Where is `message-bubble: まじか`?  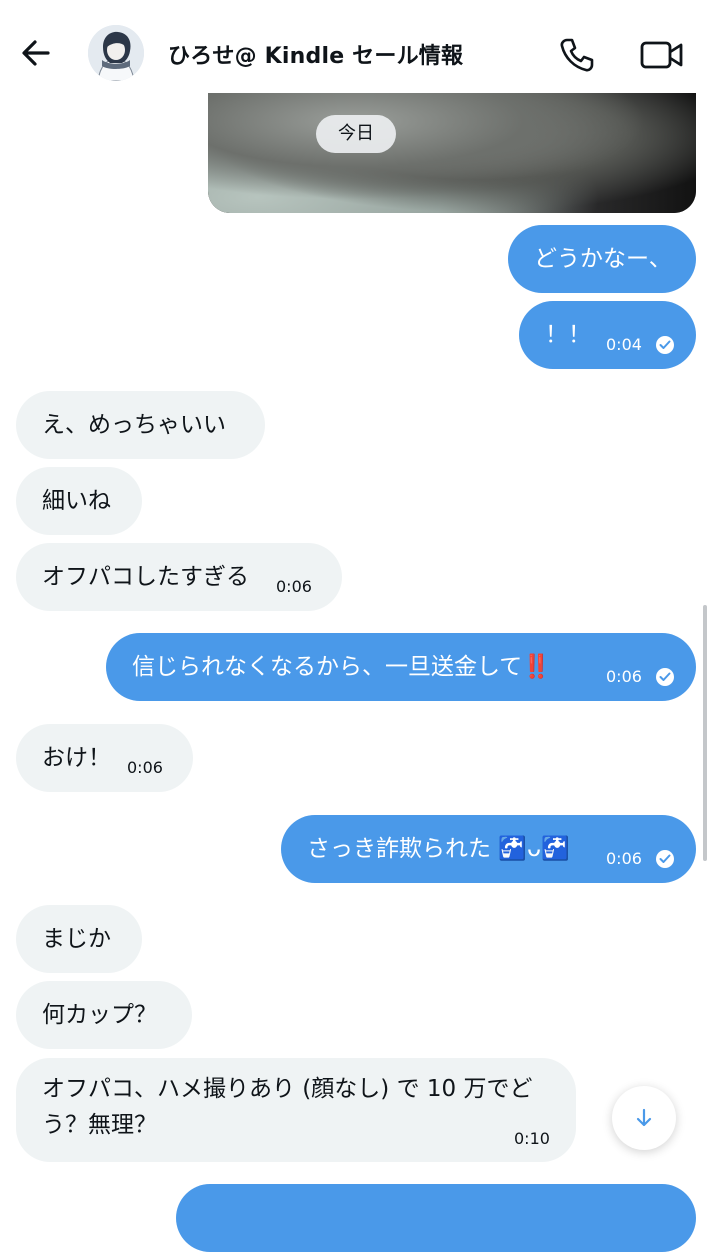 message-bubble: まじか is located at coordinates (79, 939).